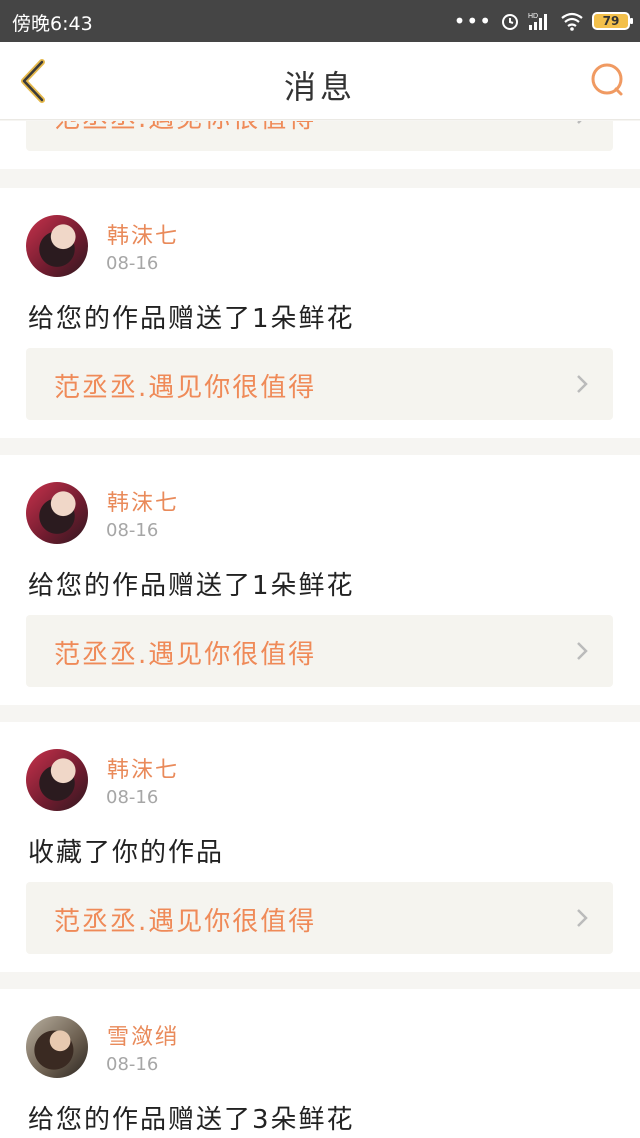  Describe the element at coordinates (510, 22) in the screenshot. I see `alarm-icon` at that location.